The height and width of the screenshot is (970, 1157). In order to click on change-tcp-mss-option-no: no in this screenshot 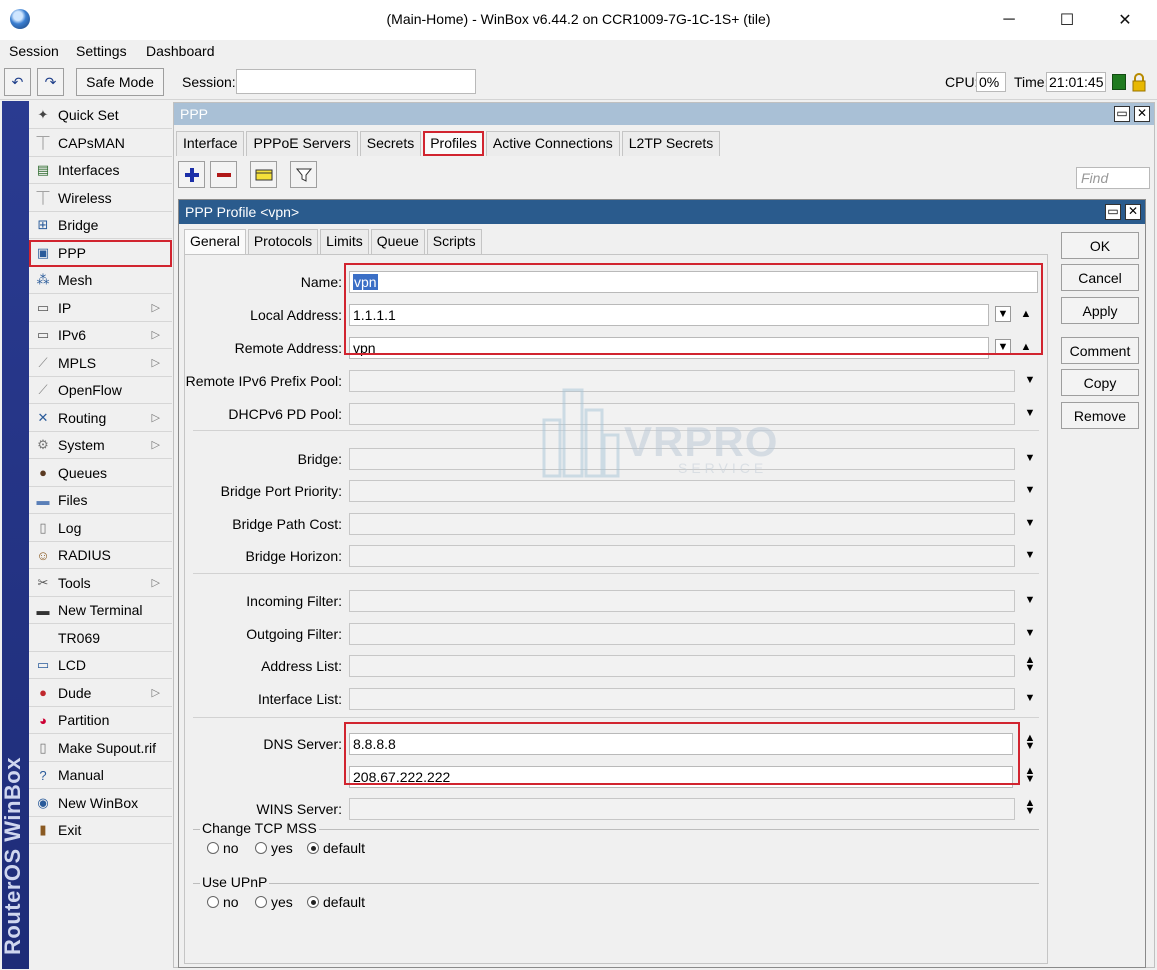, I will do `click(223, 848)`.